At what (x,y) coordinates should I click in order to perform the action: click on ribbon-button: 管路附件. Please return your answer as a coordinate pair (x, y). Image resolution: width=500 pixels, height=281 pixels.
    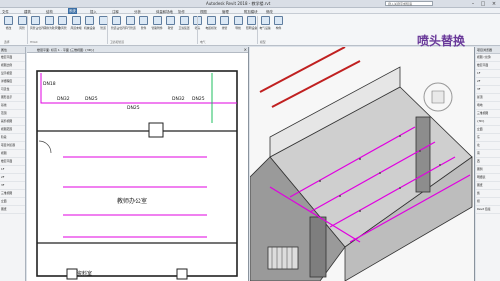
    Looking at the image, I should click on (157, 27).